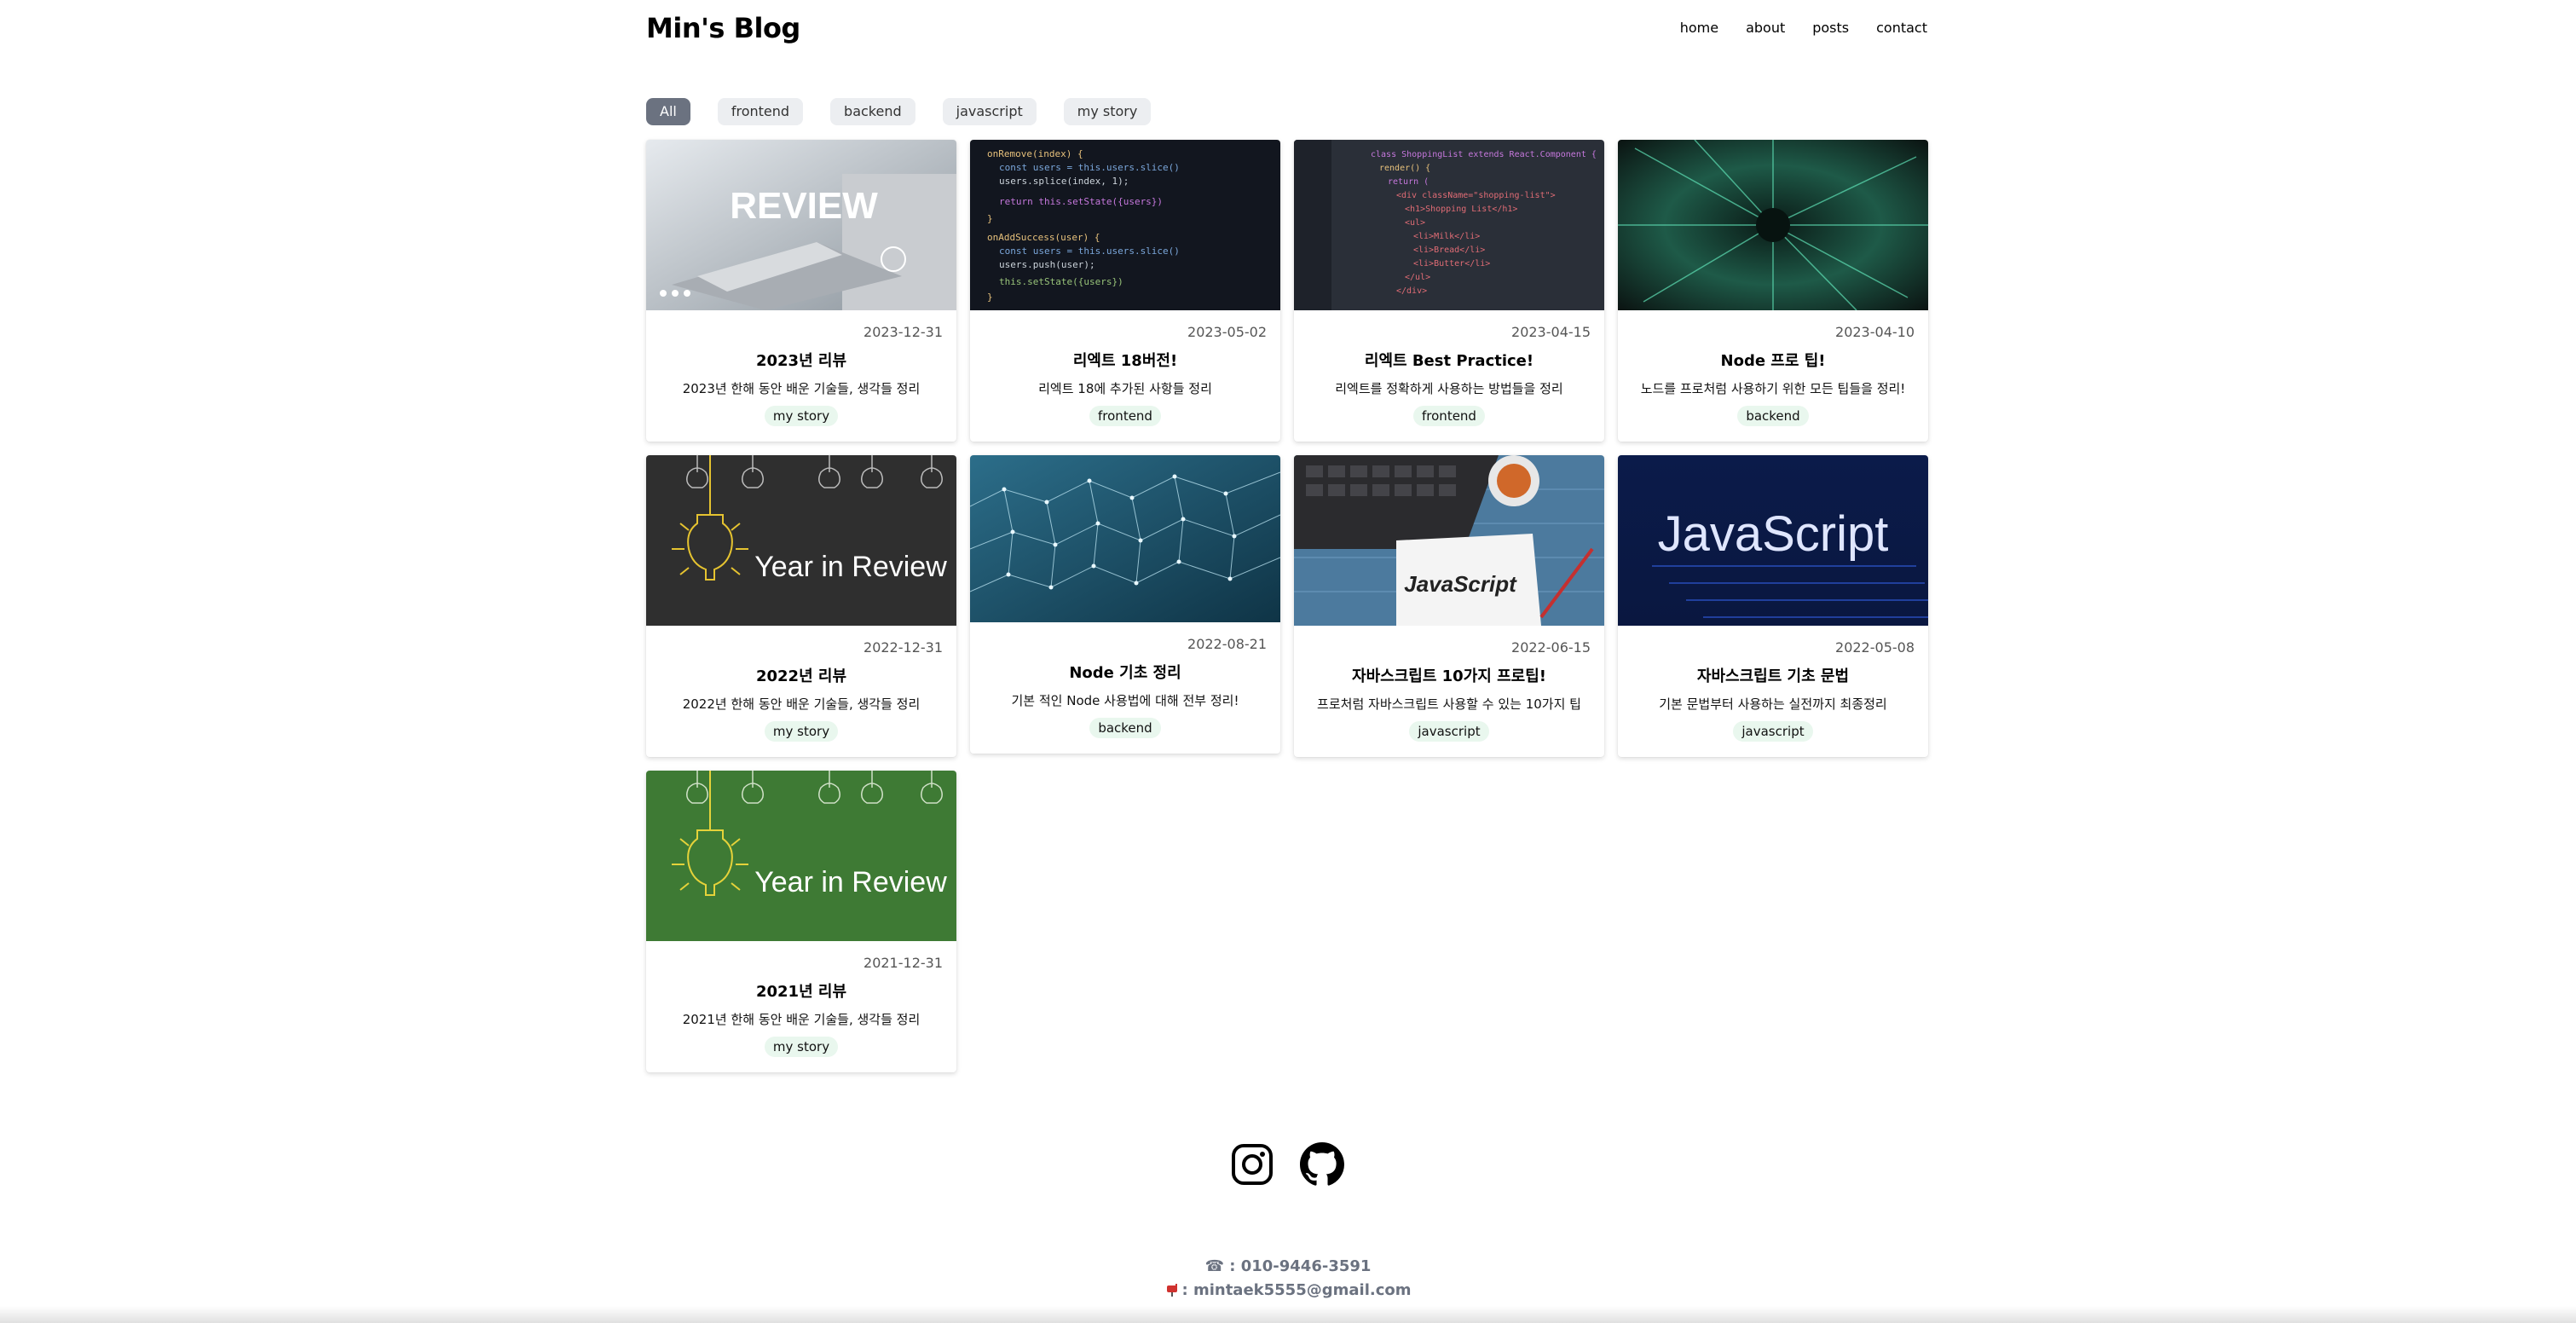 Image resolution: width=2576 pixels, height=1323 pixels. I want to click on post-title: 2021년 리뷰, so click(801, 992).